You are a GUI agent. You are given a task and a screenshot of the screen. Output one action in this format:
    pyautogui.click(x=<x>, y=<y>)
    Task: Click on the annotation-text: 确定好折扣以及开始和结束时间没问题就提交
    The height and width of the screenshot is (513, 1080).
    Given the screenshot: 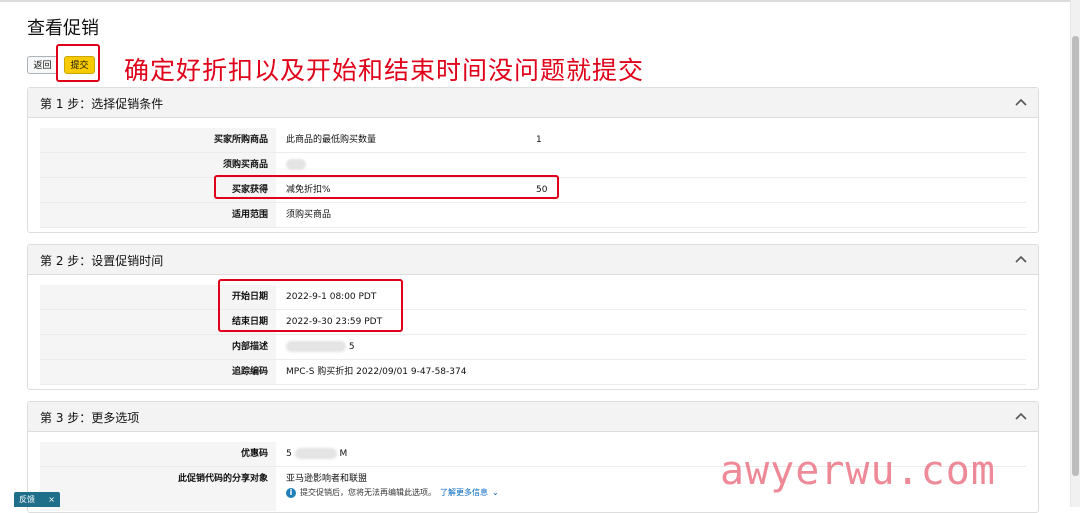 What is the action you would take?
    pyautogui.click(x=384, y=70)
    